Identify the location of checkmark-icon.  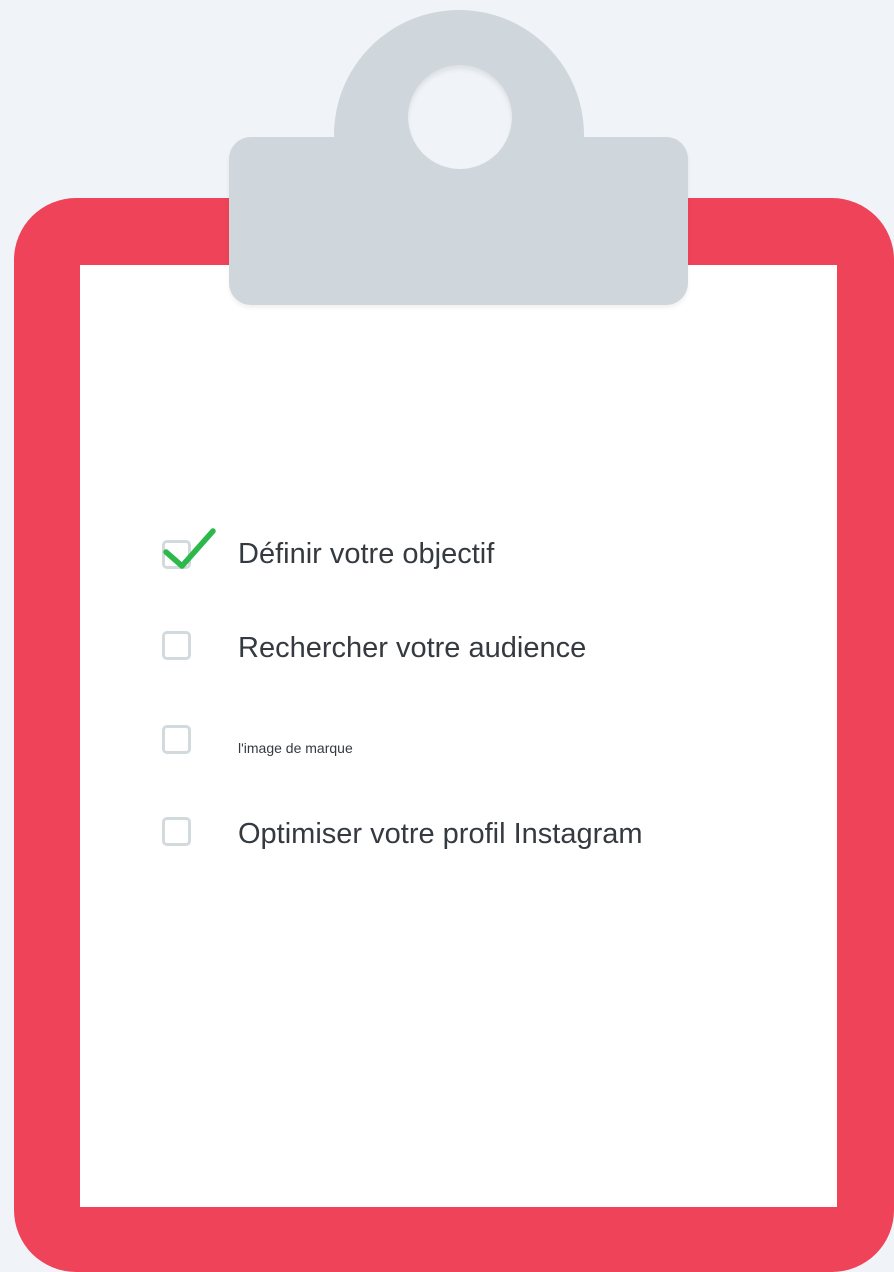
(189, 548).